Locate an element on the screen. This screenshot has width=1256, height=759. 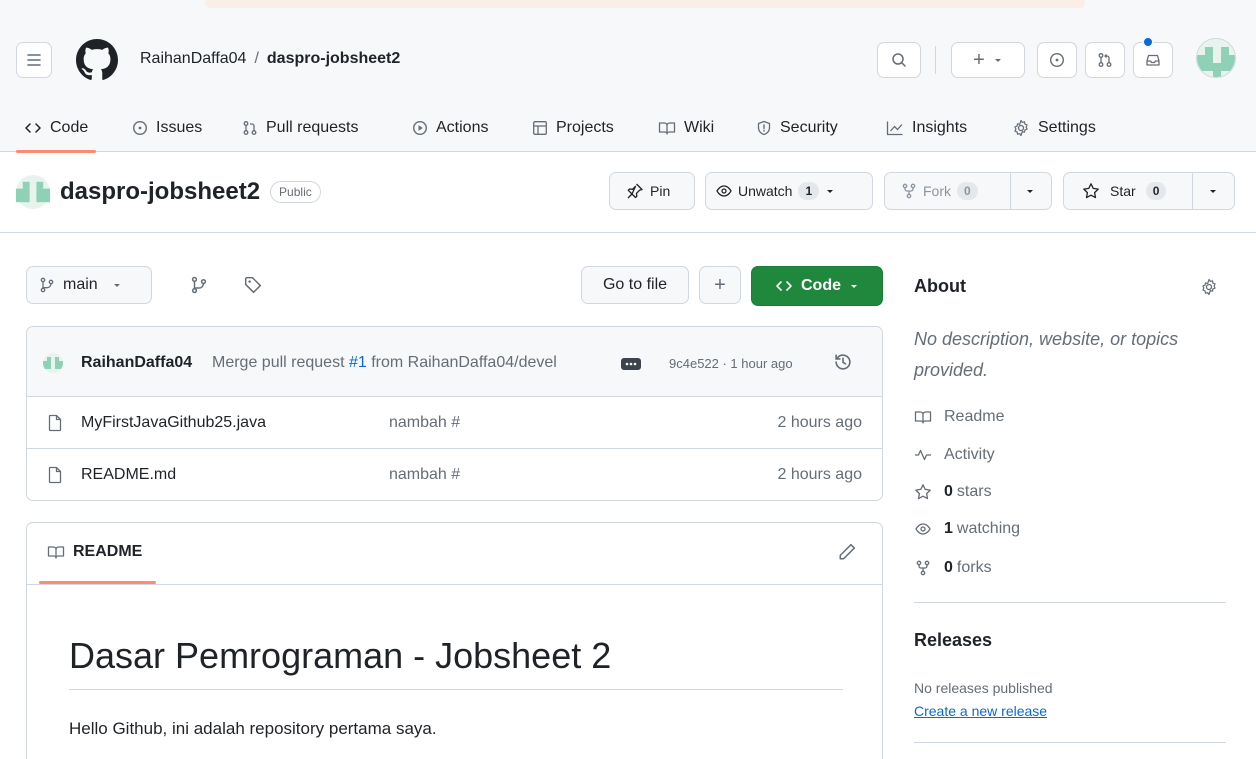
pull-requests-button is located at coordinates (1105, 60).